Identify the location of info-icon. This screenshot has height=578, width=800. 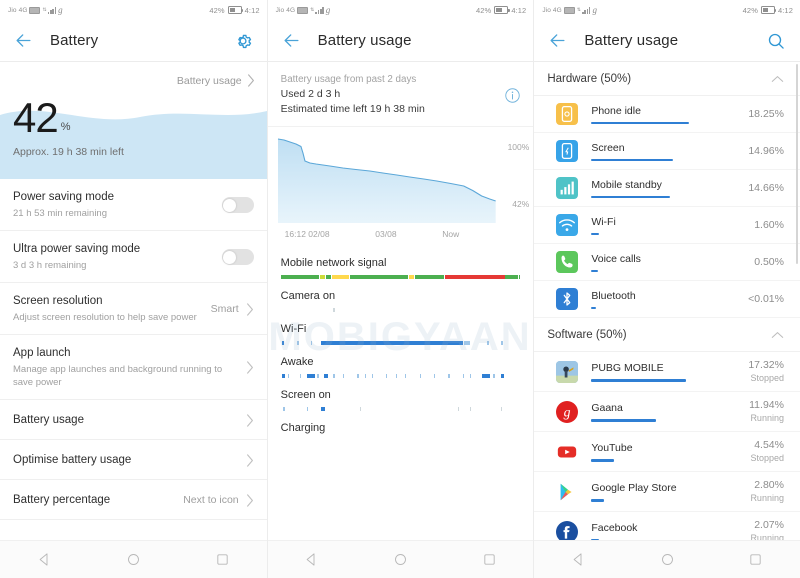
(512, 95).